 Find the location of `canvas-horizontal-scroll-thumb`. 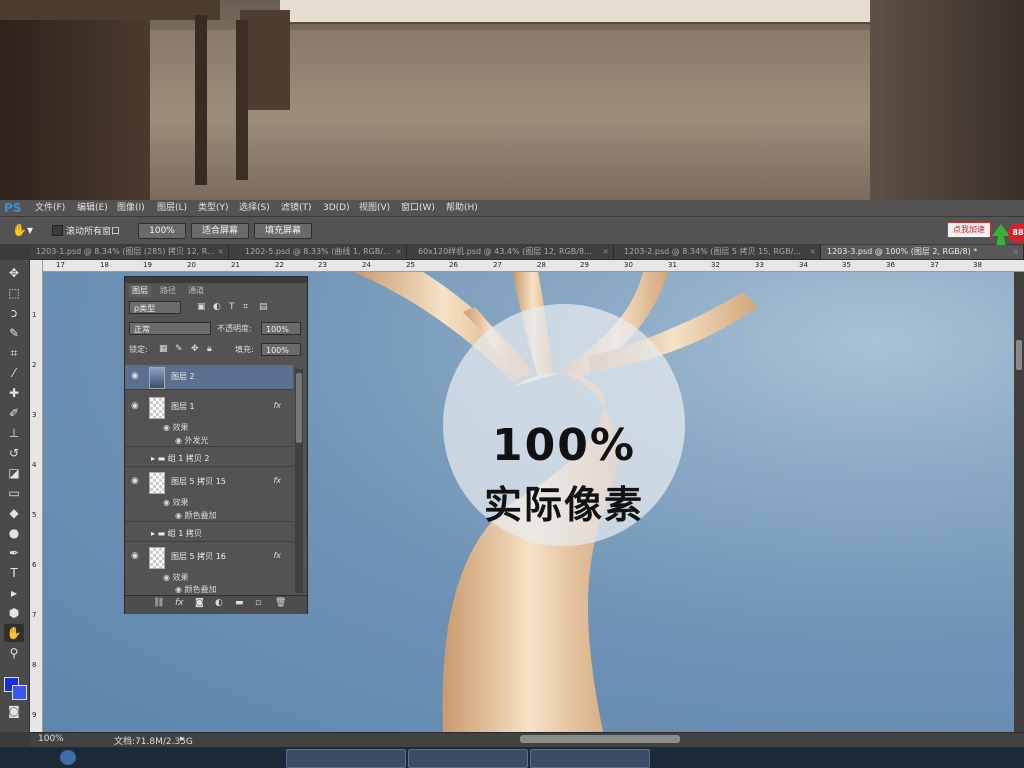

canvas-horizontal-scroll-thumb is located at coordinates (600, 739).